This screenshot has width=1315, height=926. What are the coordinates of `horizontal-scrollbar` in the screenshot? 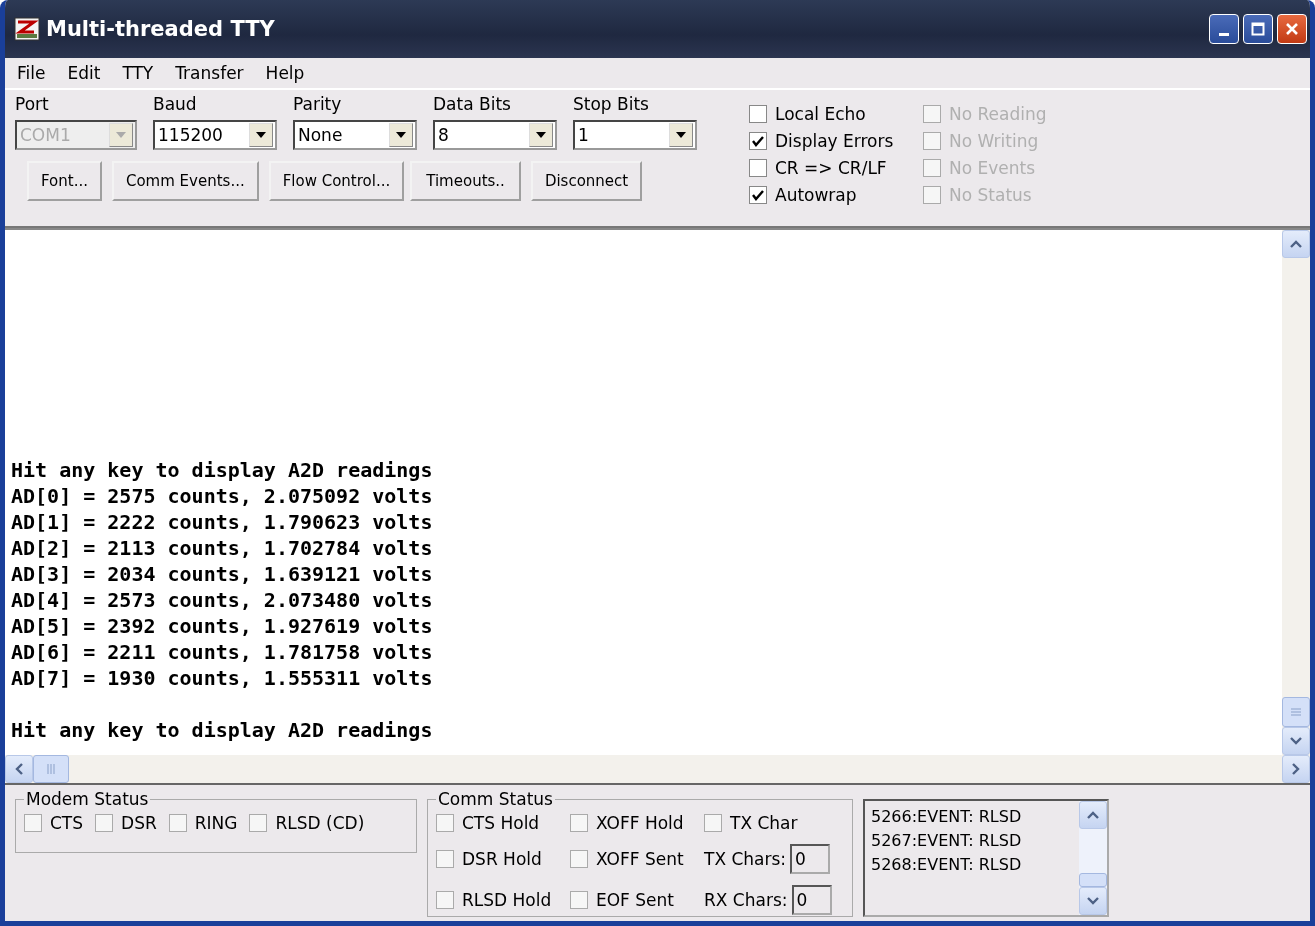 It's located at (657, 770).